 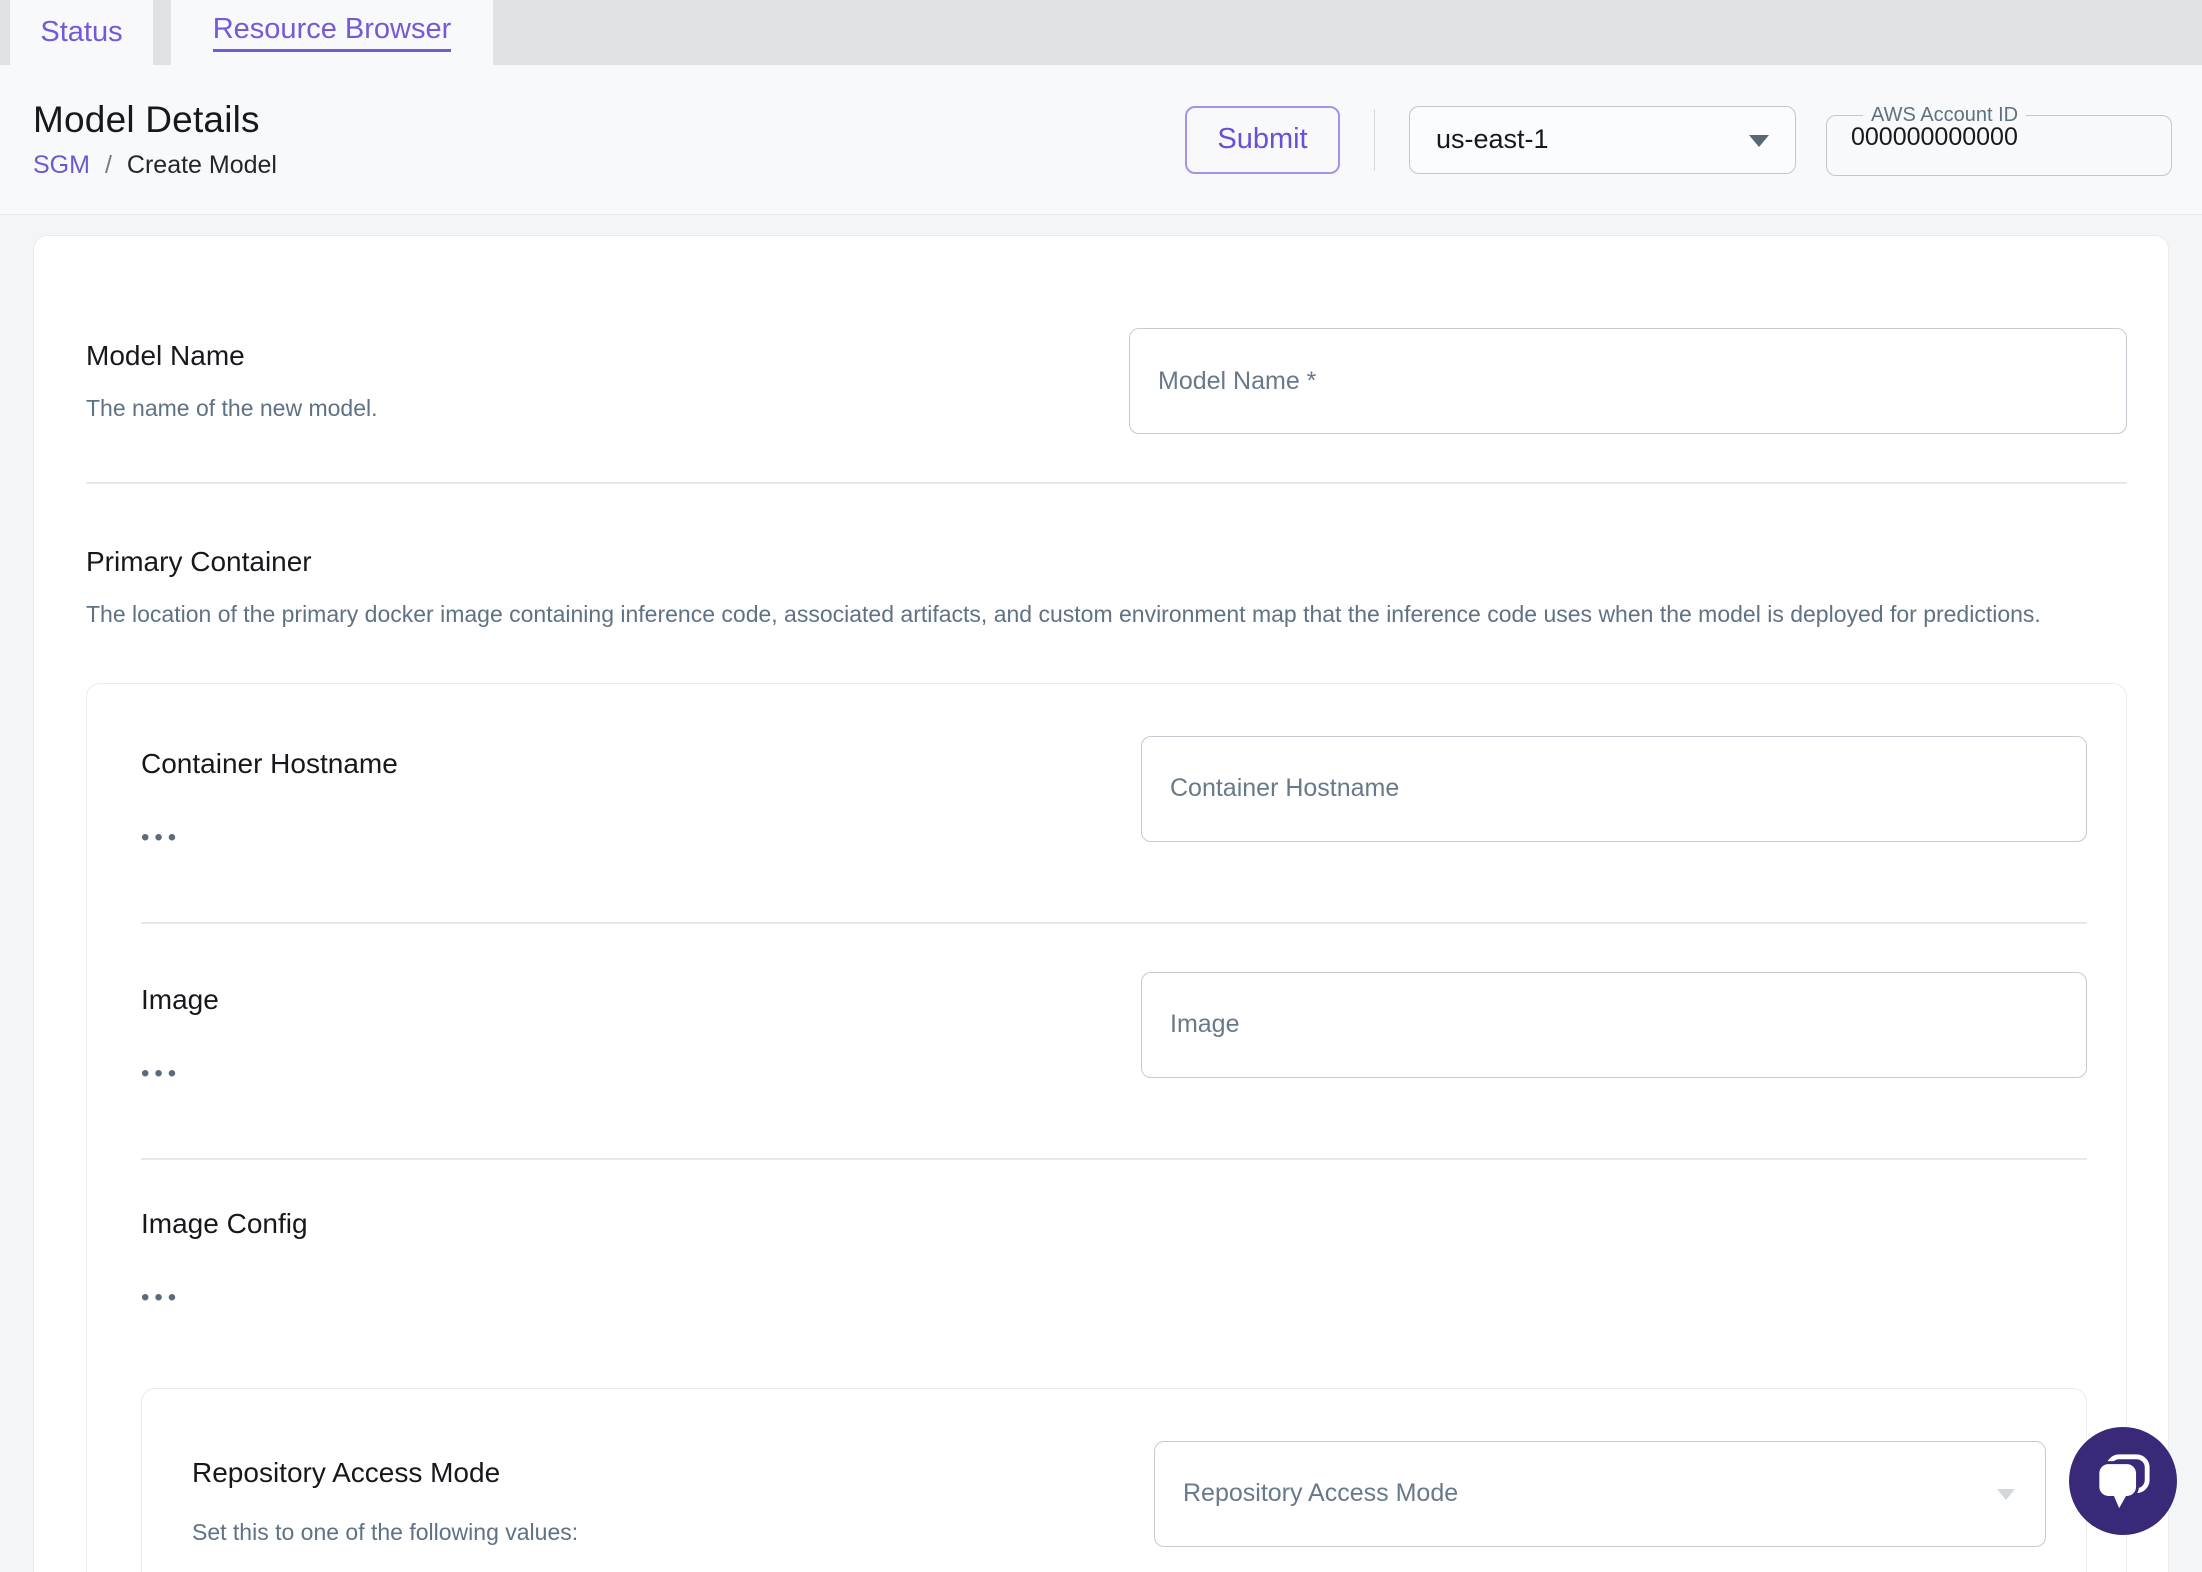 I want to click on image-input, so click(x=1614, y=1024).